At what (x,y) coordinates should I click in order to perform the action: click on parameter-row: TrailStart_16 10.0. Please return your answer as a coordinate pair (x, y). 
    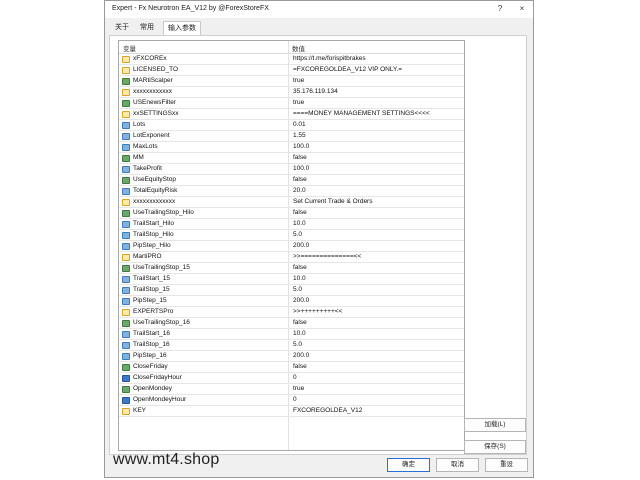
    Looking at the image, I should click on (291, 334).